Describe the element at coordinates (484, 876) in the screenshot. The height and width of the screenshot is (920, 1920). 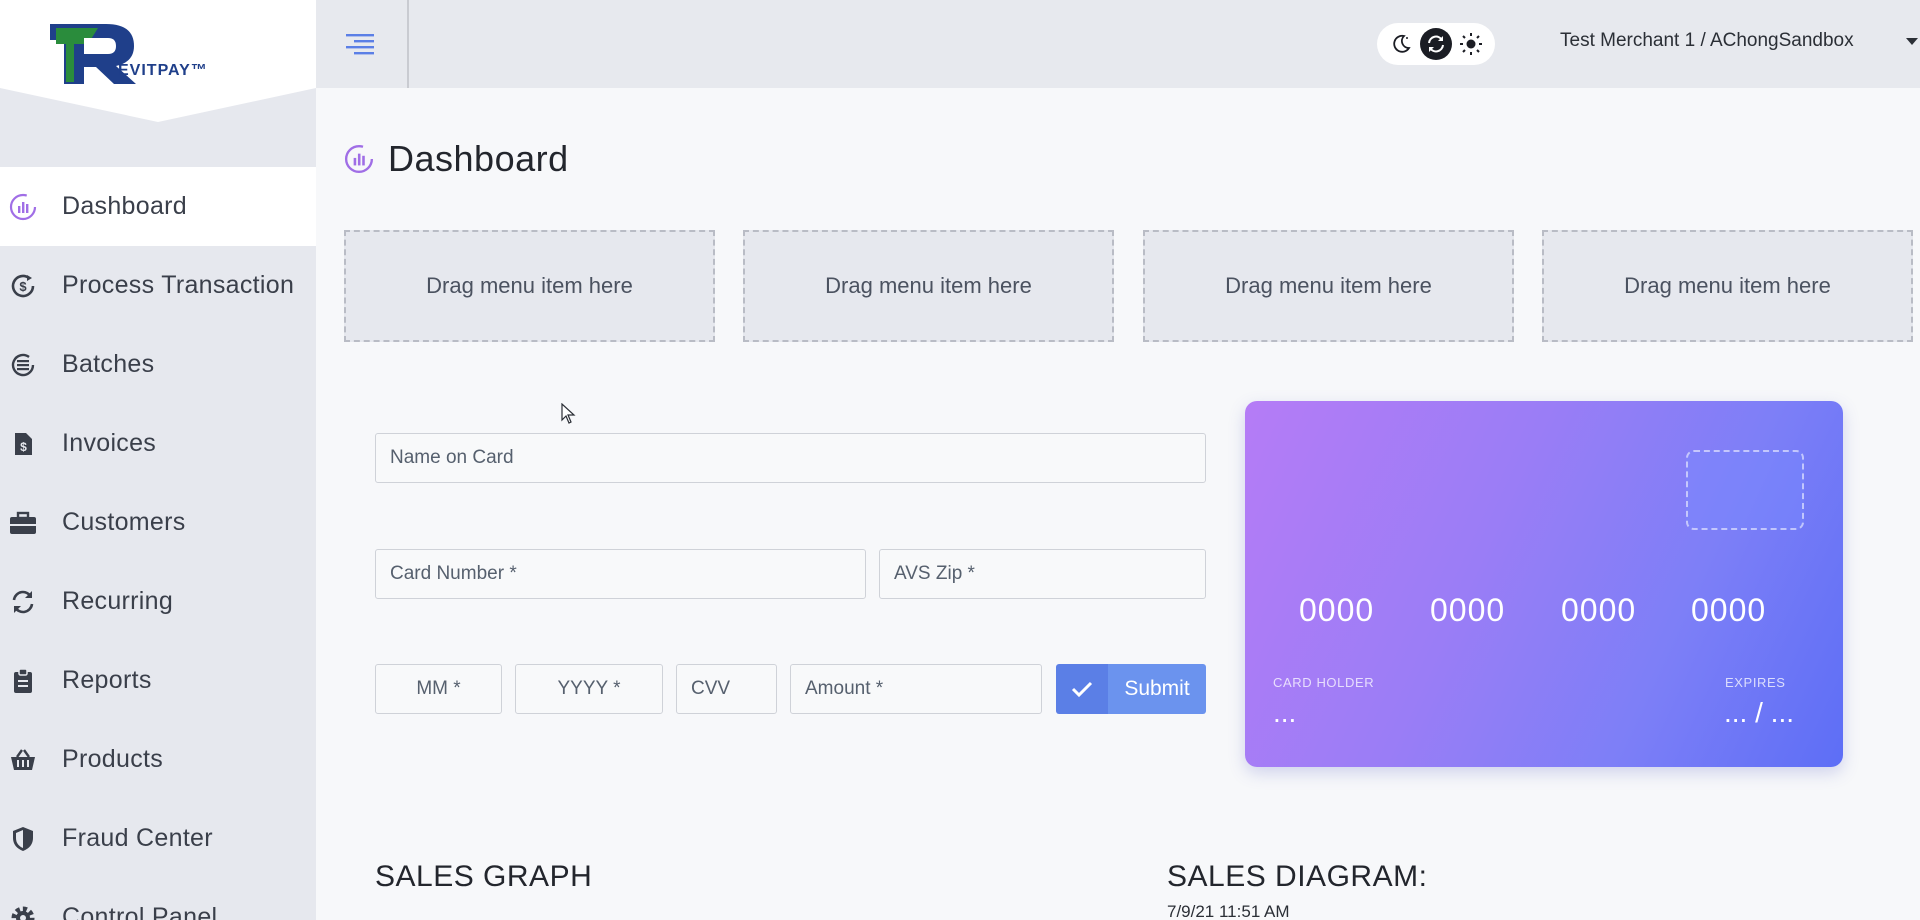
I see `sales-graph-title: SALES GRAPH` at that location.